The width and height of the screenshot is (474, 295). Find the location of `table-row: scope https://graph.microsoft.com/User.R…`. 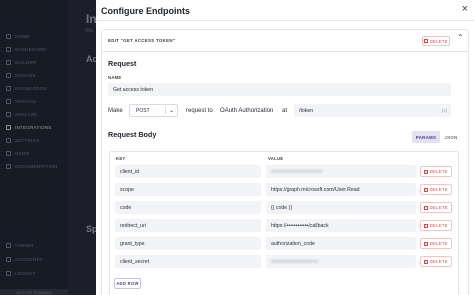

table-row: scope https://graph.microsoft.com/User.R… is located at coordinates (285, 189).